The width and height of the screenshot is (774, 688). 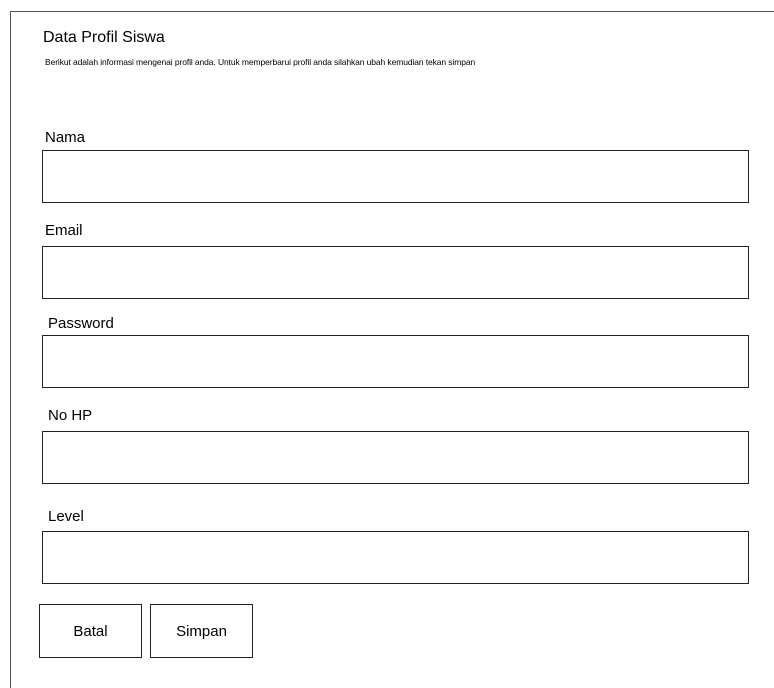 I want to click on no-hp-input, so click(x=395, y=457).